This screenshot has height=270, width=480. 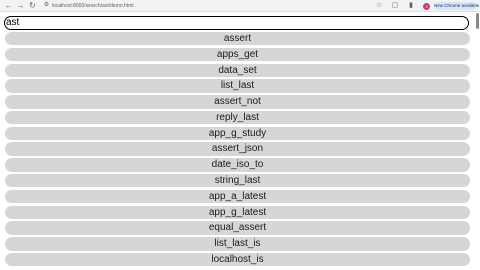 What do you see at coordinates (182, 6) in the screenshot?
I see `address-bar: localhost:8000/search/ast/demo.html` at bounding box center [182, 6].